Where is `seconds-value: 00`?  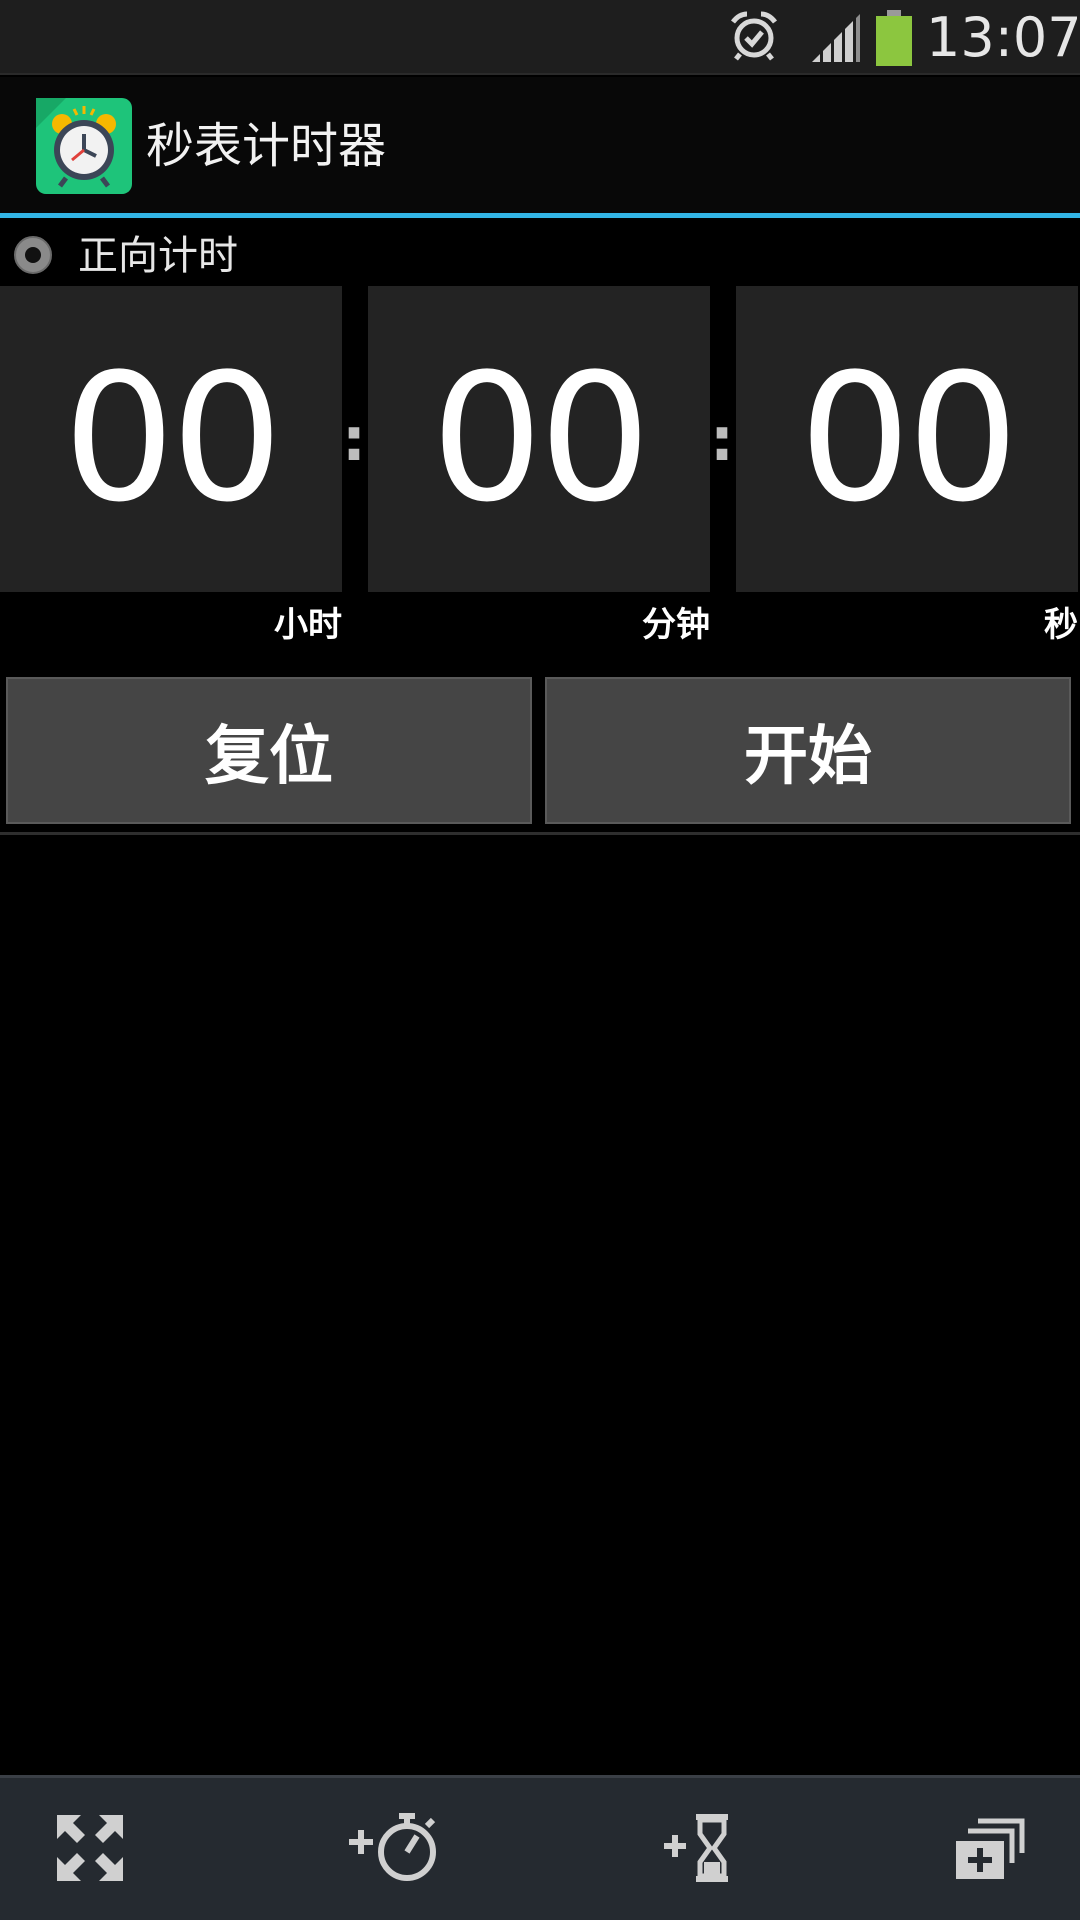 seconds-value: 00 is located at coordinates (909, 438).